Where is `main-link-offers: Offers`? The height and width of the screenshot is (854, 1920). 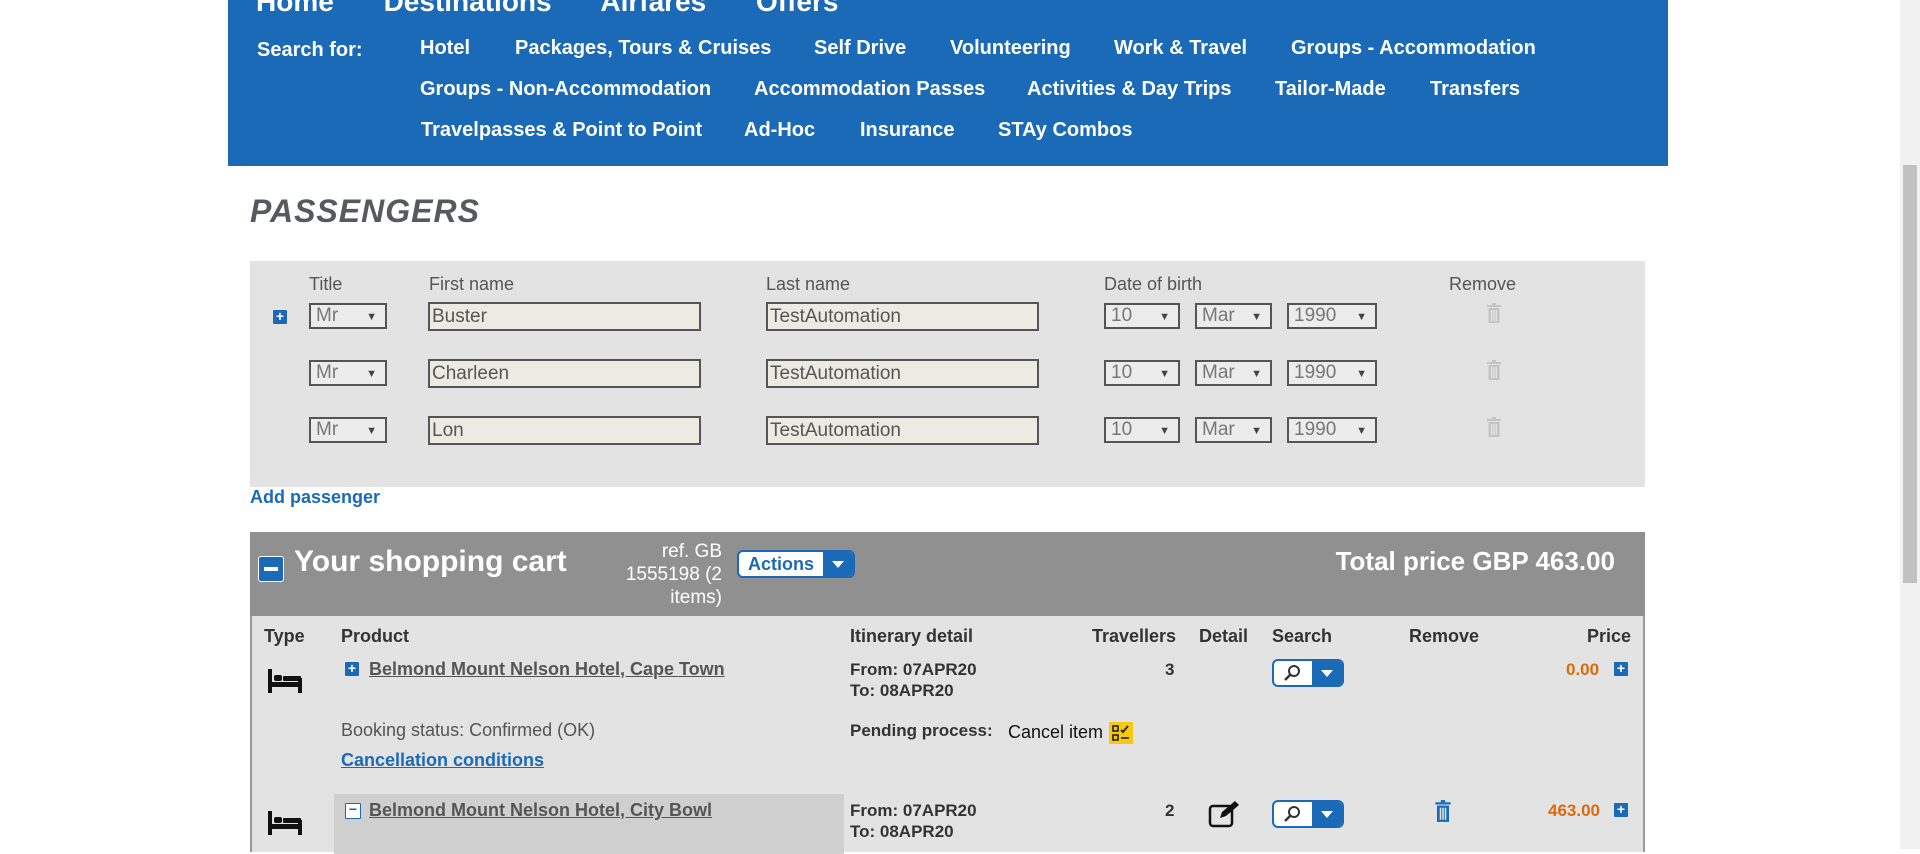
main-link-offers: Offers is located at coordinates (797, 8).